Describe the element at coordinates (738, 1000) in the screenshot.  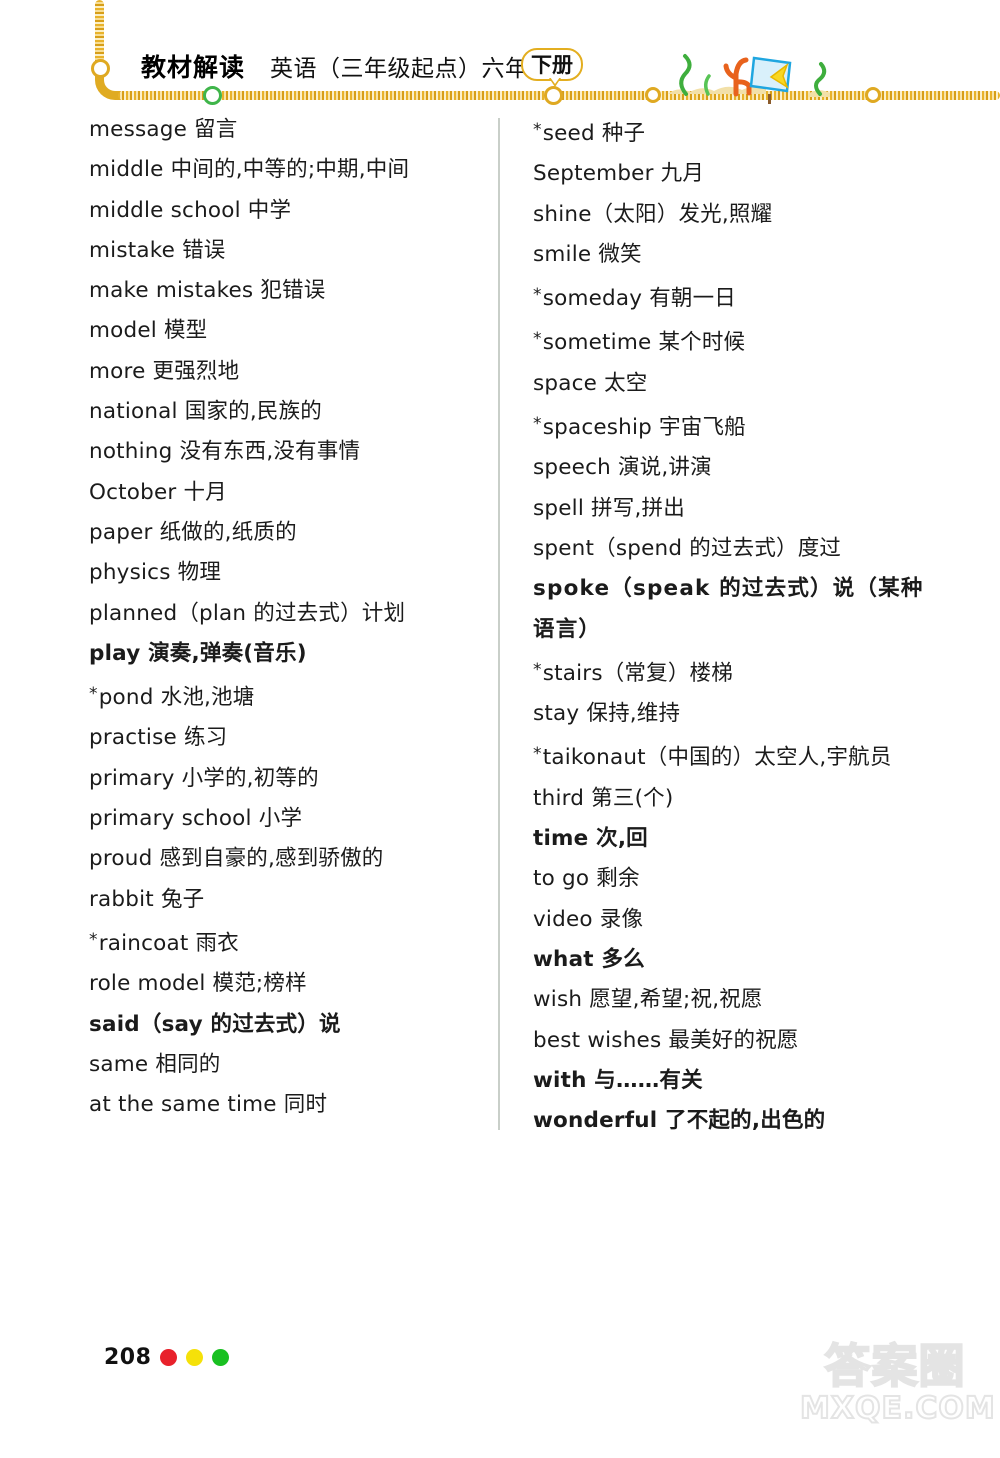
I see `vocabulary-entry: wish 愿望,希望;祝,祝愿` at that location.